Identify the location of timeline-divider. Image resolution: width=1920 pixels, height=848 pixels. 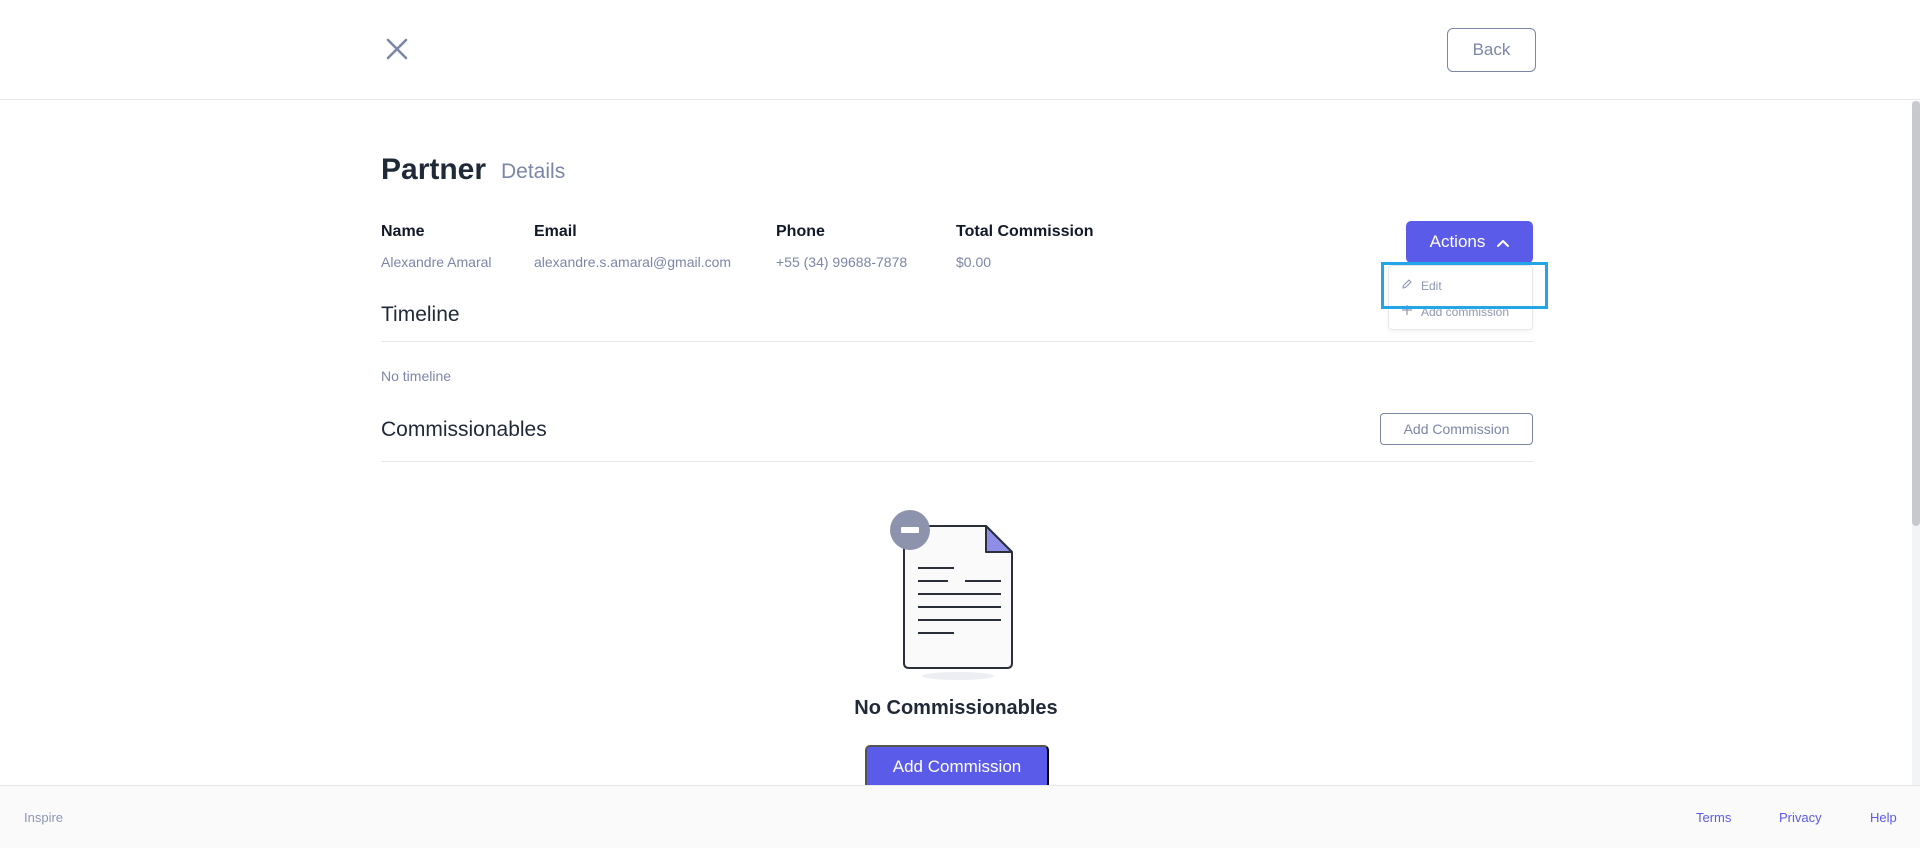
(957, 341).